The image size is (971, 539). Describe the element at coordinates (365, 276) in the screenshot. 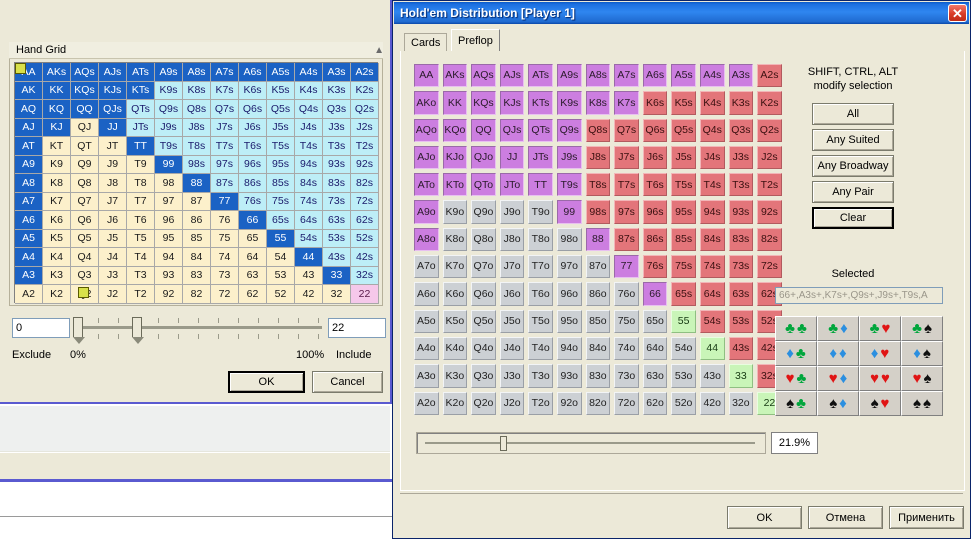

I see `left-grid-cell: 32s` at that location.